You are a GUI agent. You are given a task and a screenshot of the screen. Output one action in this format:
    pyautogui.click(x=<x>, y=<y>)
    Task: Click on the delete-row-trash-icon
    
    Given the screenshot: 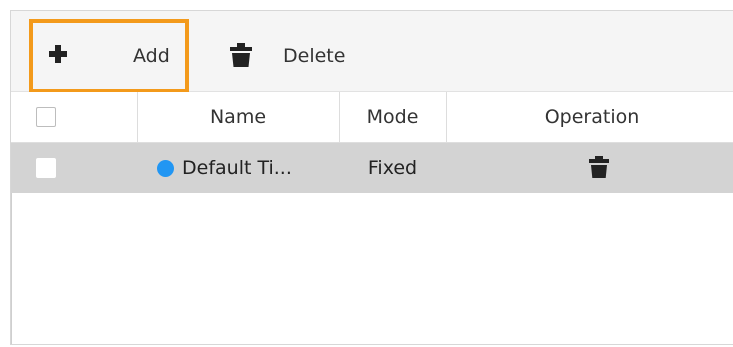 What is the action you would take?
    pyautogui.click(x=599, y=167)
    